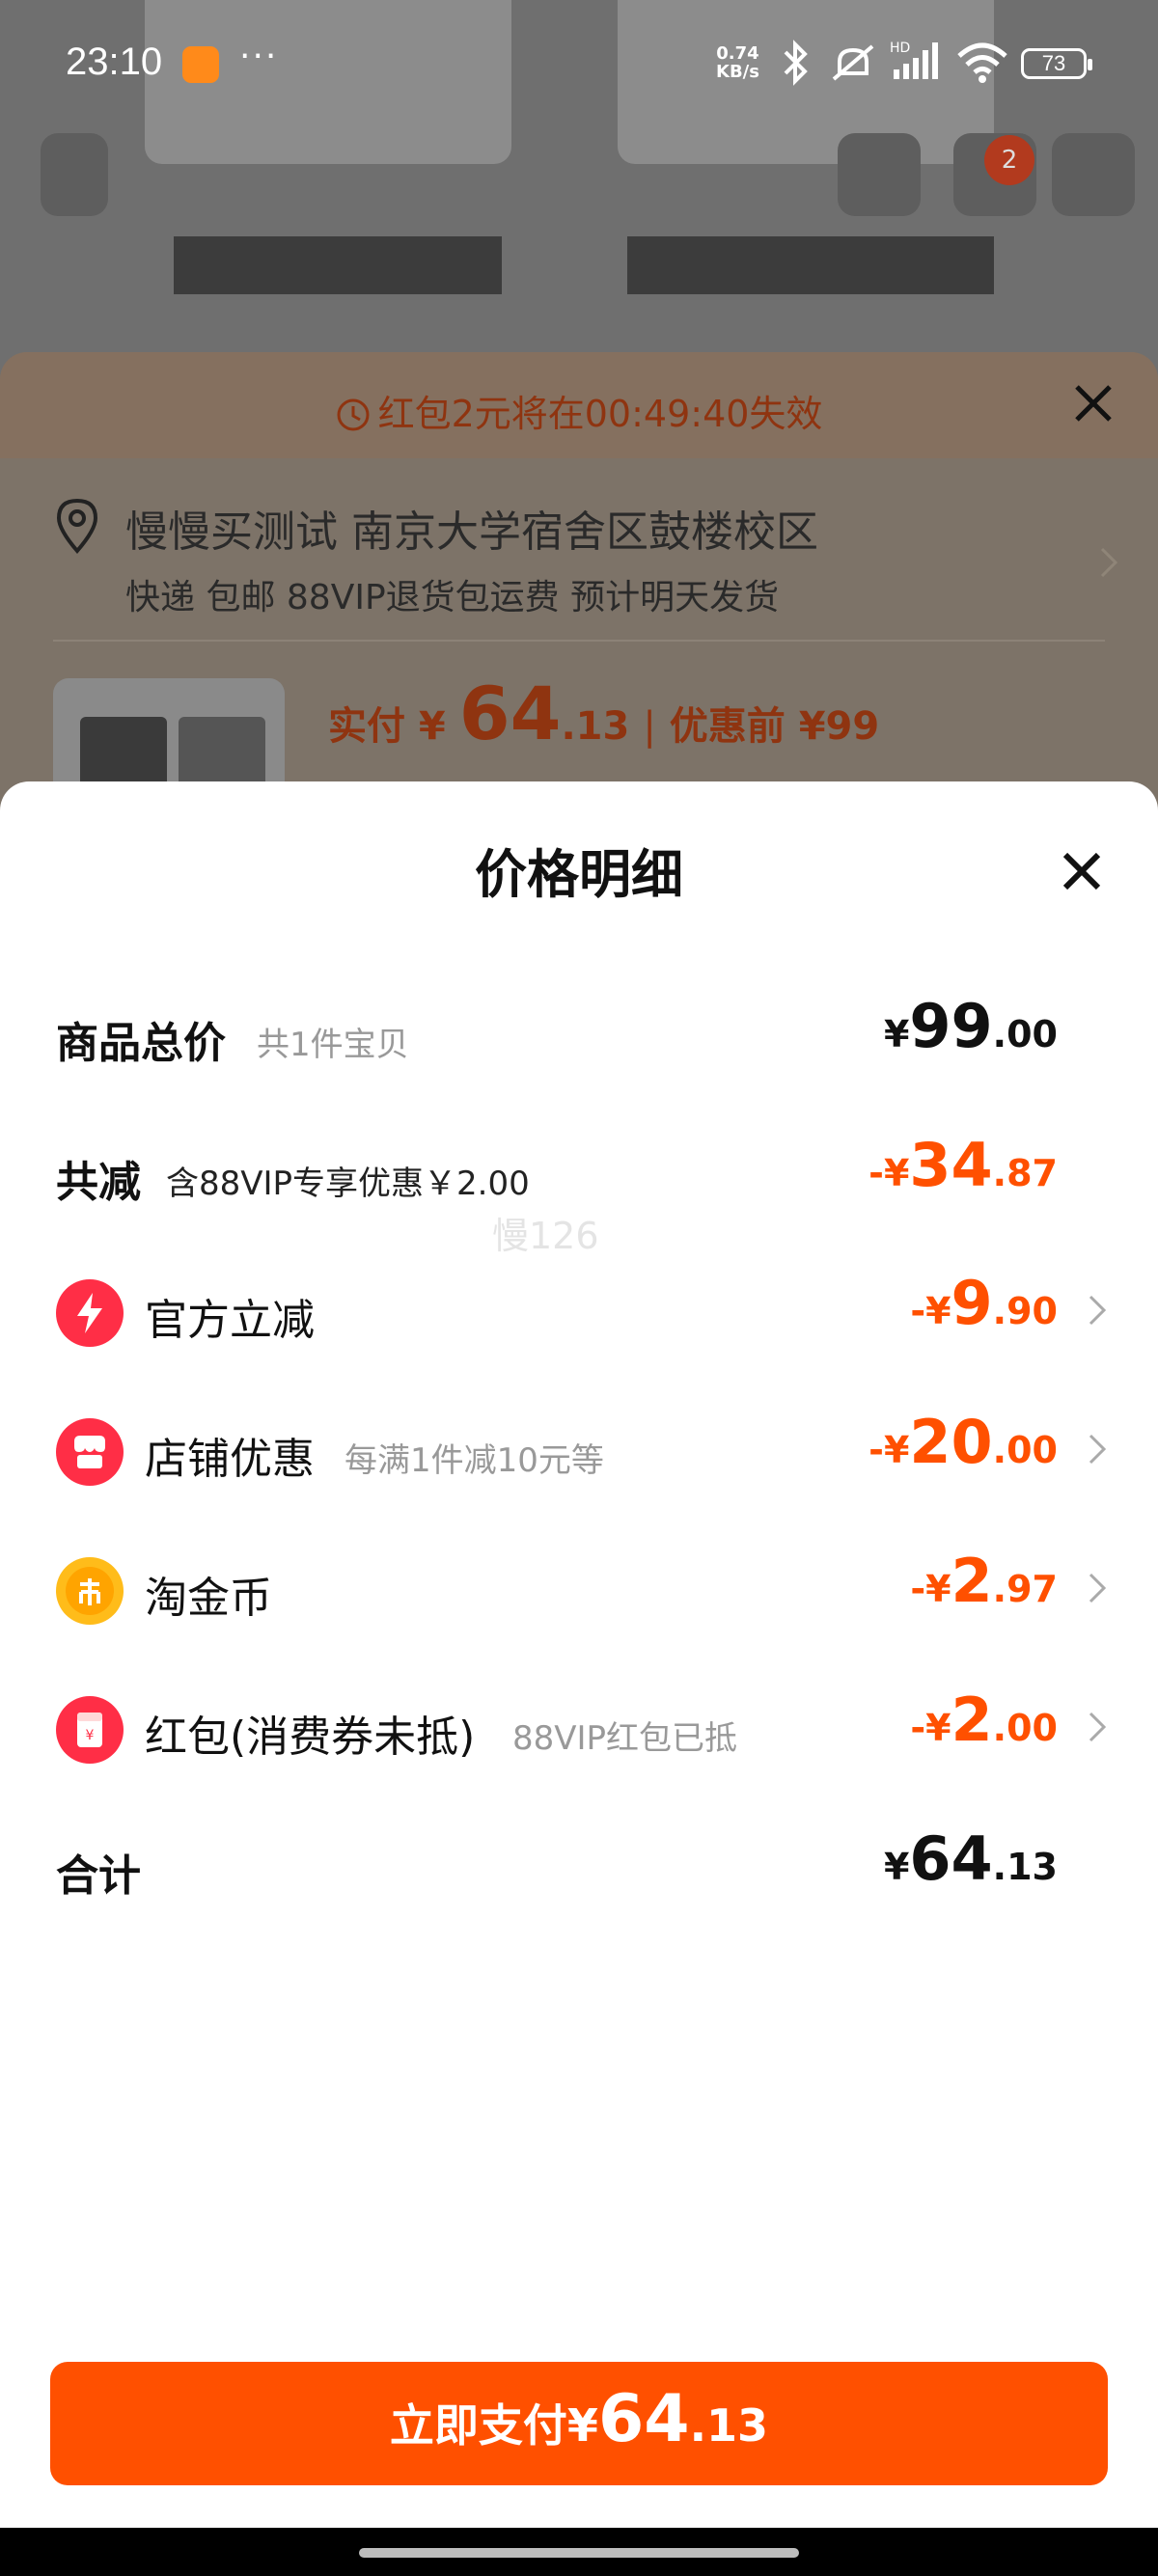 This screenshot has height=2576, width=1158. I want to click on more-button, so click(1093, 174).